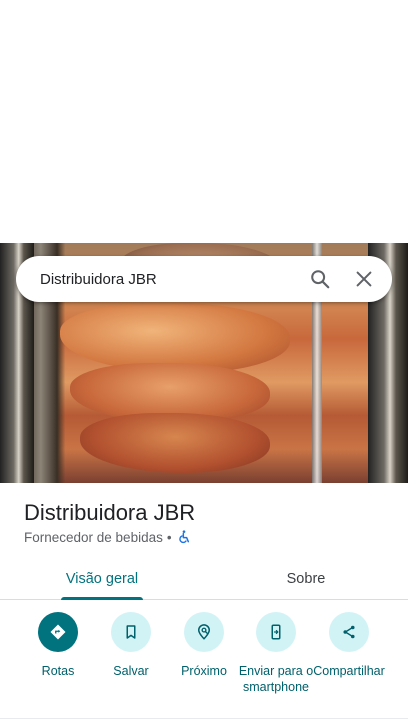 This screenshot has width=408, height=726. What do you see at coordinates (349, 671) in the screenshot?
I see `action-label: Compartilhar` at bounding box center [349, 671].